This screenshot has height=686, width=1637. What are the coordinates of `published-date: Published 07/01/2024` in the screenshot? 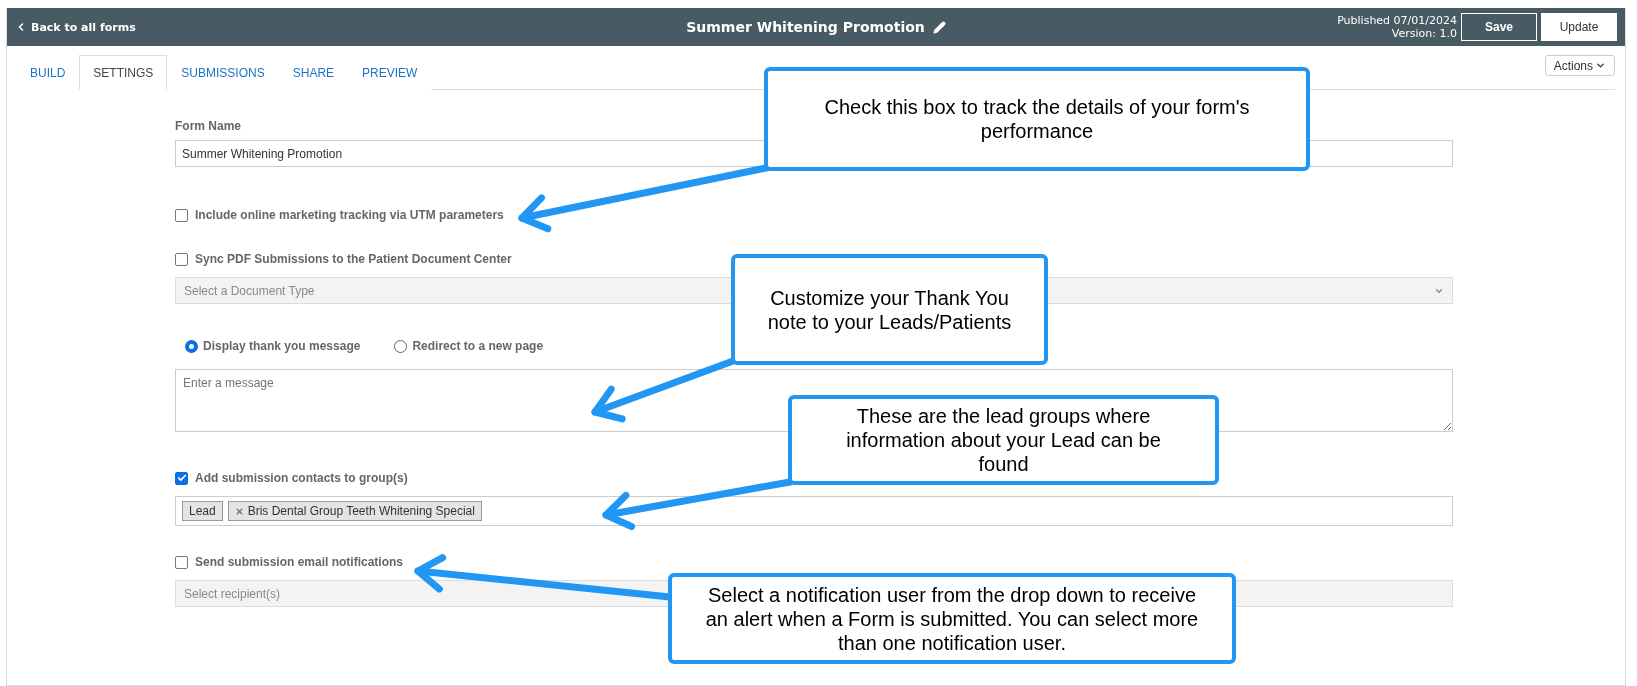 It's located at (1397, 20).